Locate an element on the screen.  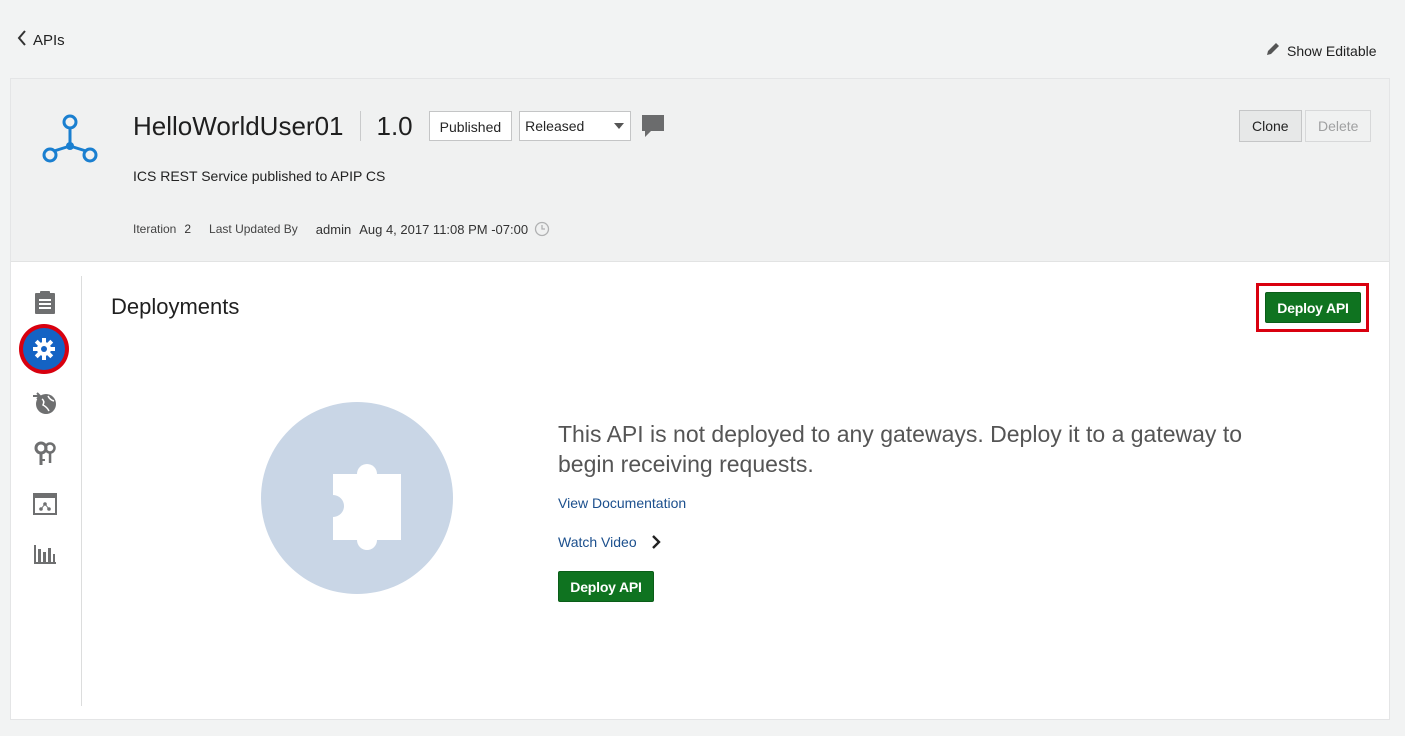
updated-by-label: Last Updated By is located at coordinates (253, 229).